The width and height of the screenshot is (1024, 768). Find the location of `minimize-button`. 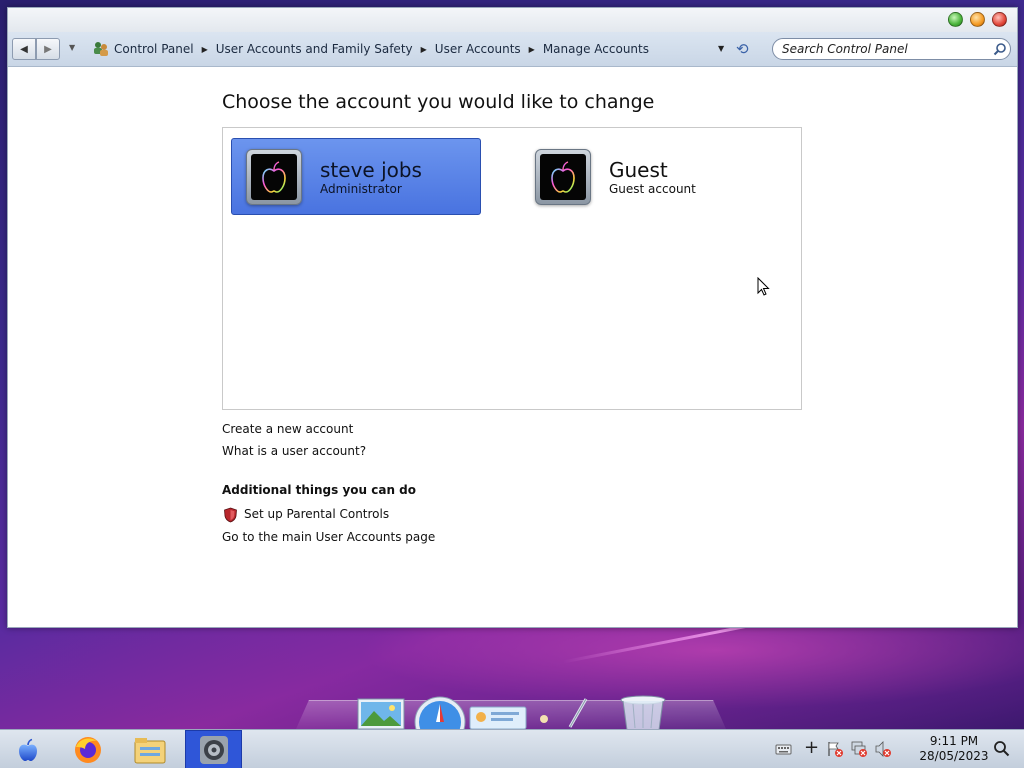

minimize-button is located at coordinates (977, 19).